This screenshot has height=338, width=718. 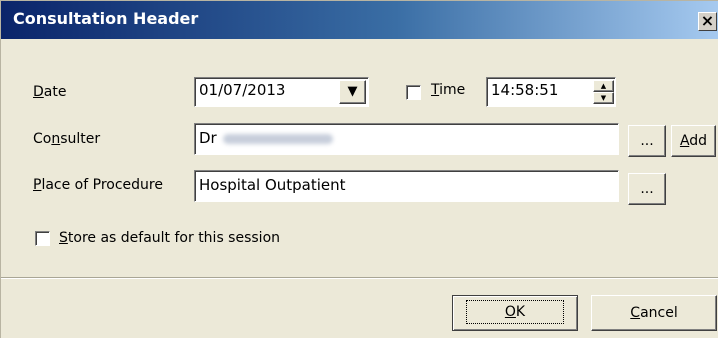 I want to click on place-value: Hospital Outpatient, so click(x=272, y=185).